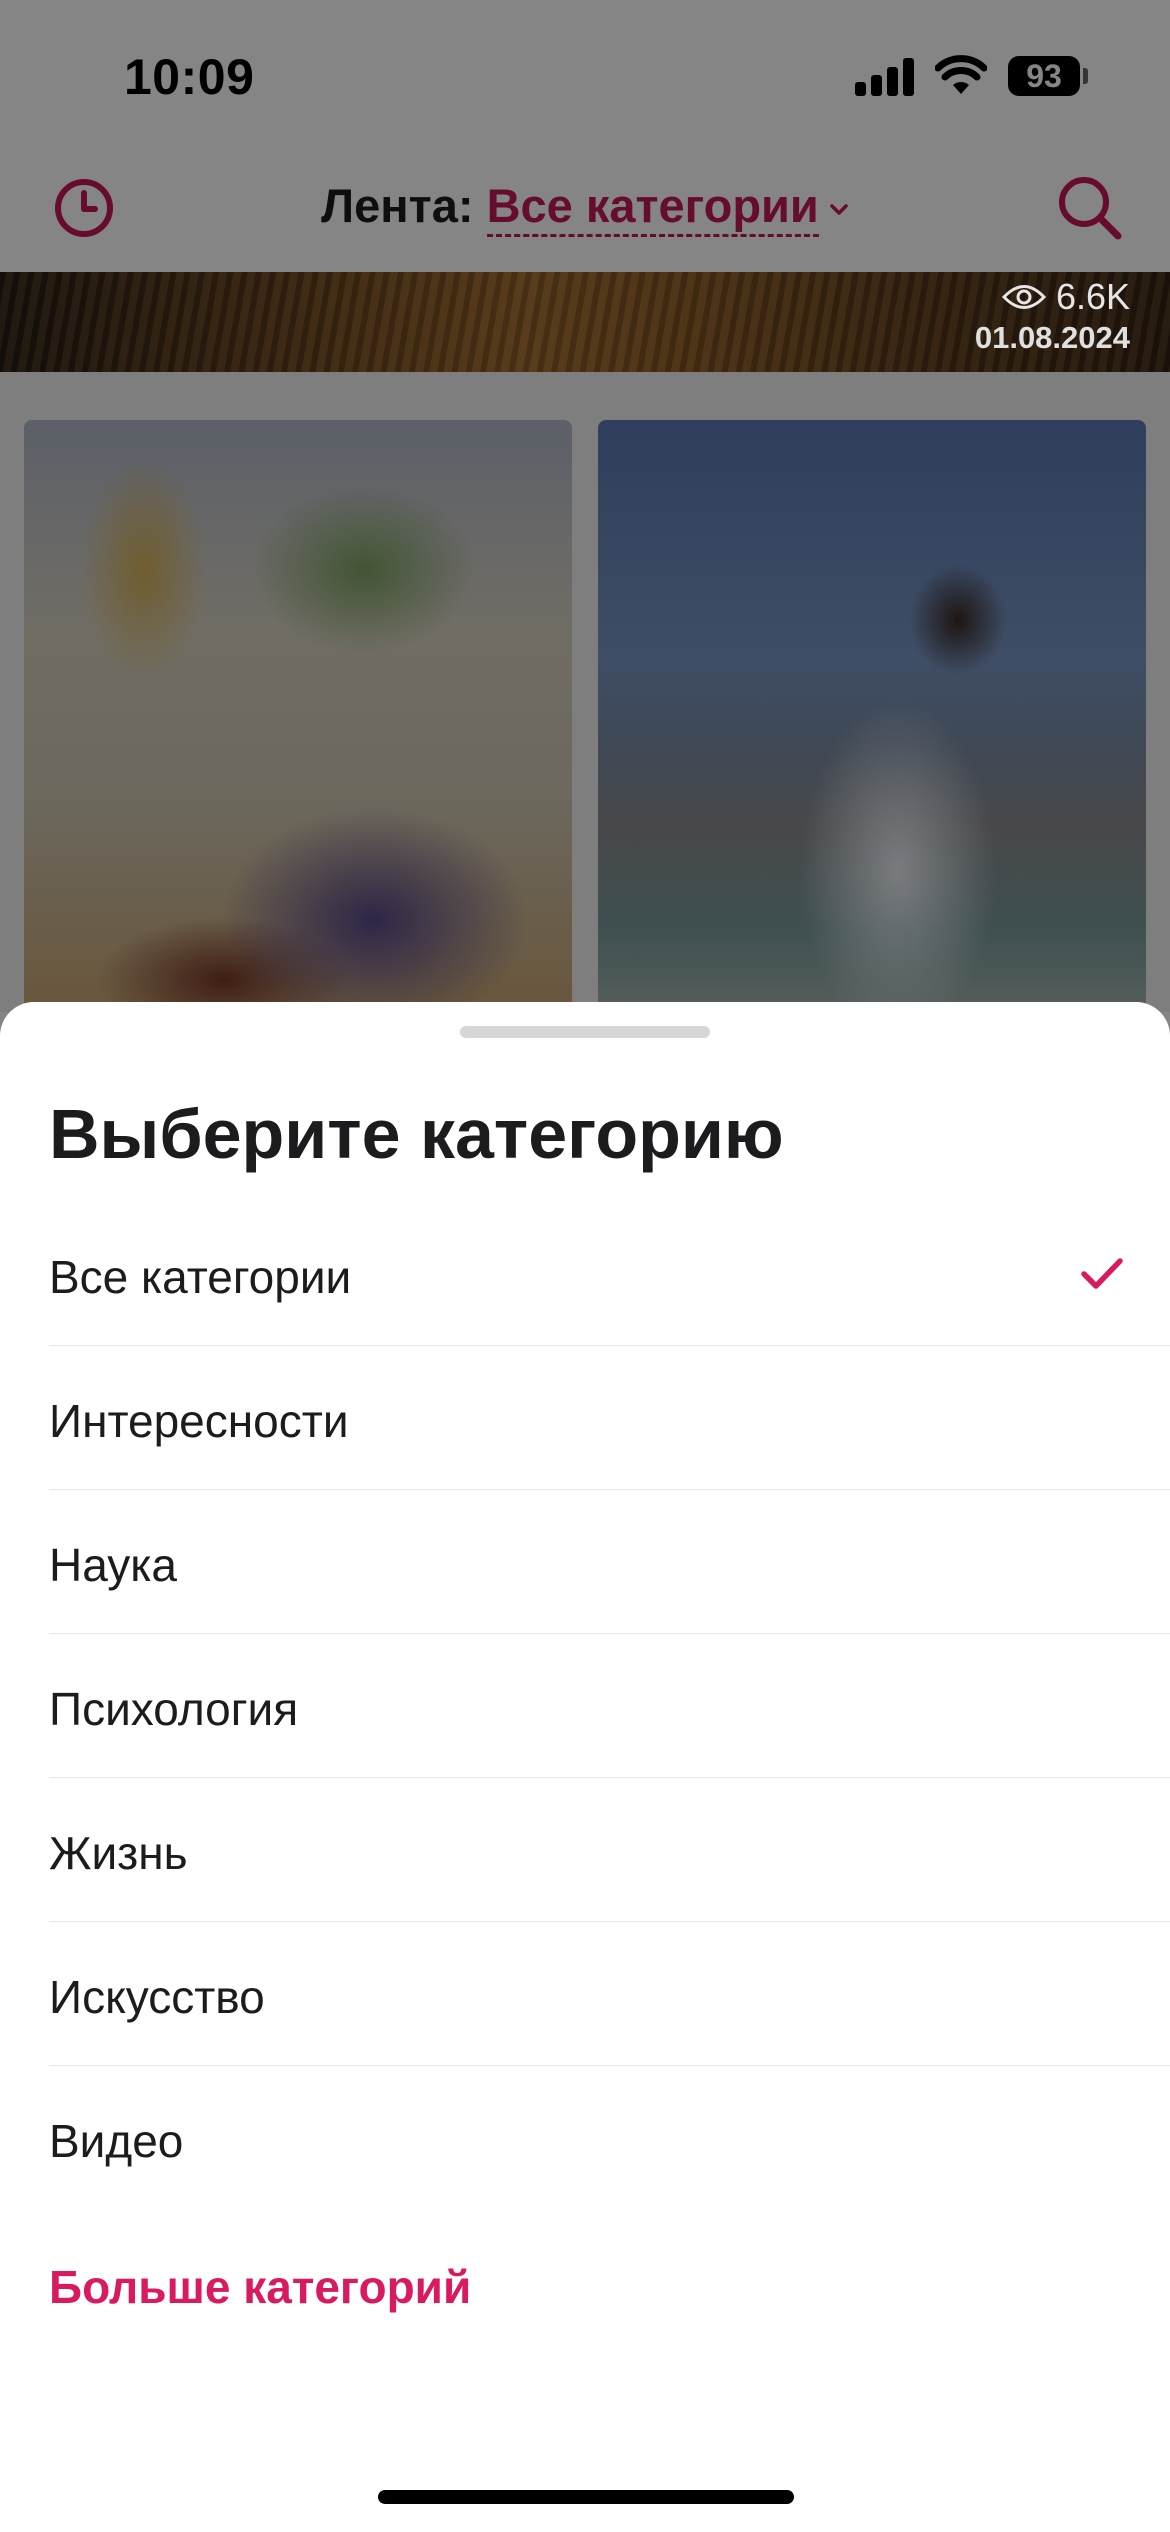 This screenshot has height=2532, width=1170. What do you see at coordinates (609, 1850) in the screenshot?
I see `category-item-life: Жизнь` at bounding box center [609, 1850].